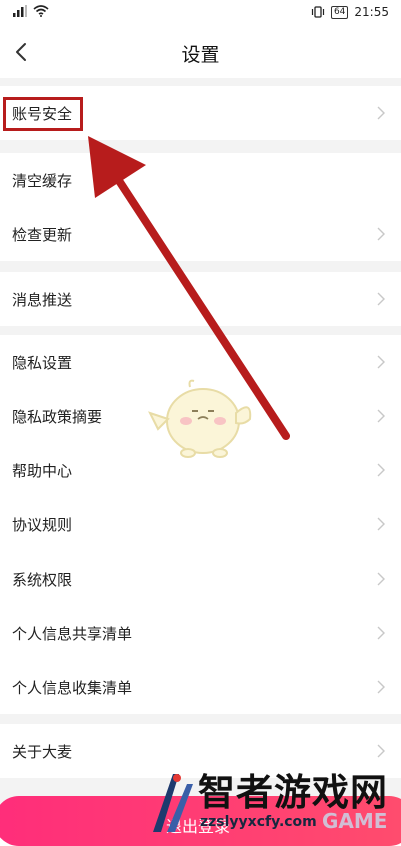 This screenshot has width=401, height=846. I want to click on watermark-game: GAME, so click(355, 821).